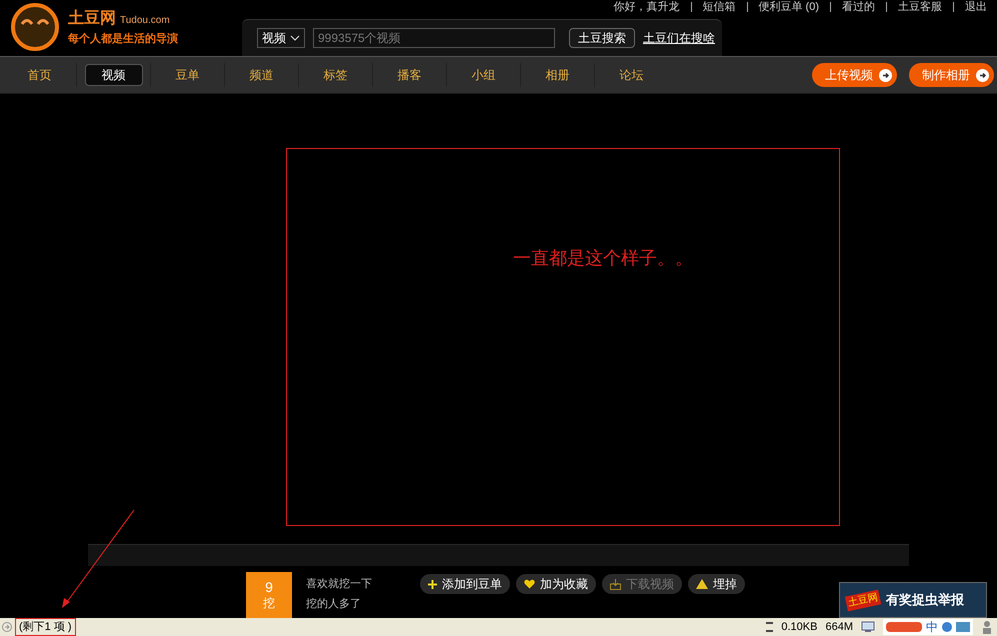  What do you see at coordinates (932, 627) in the screenshot?
I see `ime-mode: 中` at bounding box center [932, 627].